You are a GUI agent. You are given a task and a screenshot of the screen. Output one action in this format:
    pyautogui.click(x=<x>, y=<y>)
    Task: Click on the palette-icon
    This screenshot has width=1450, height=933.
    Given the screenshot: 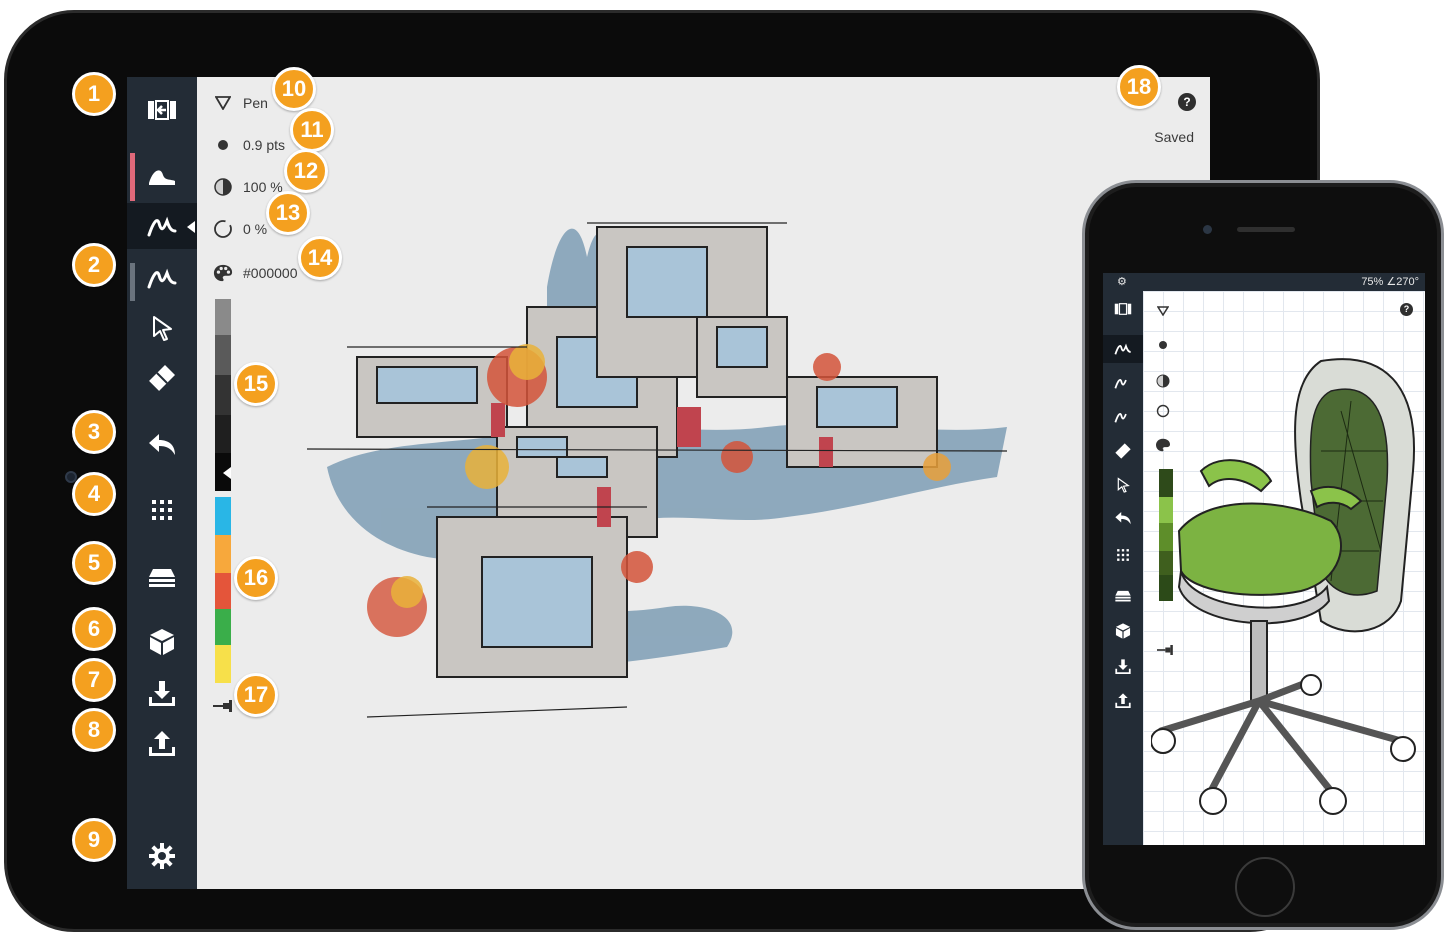 What is the action you would take?
    pyautogui.click(x=223, y=273)
    